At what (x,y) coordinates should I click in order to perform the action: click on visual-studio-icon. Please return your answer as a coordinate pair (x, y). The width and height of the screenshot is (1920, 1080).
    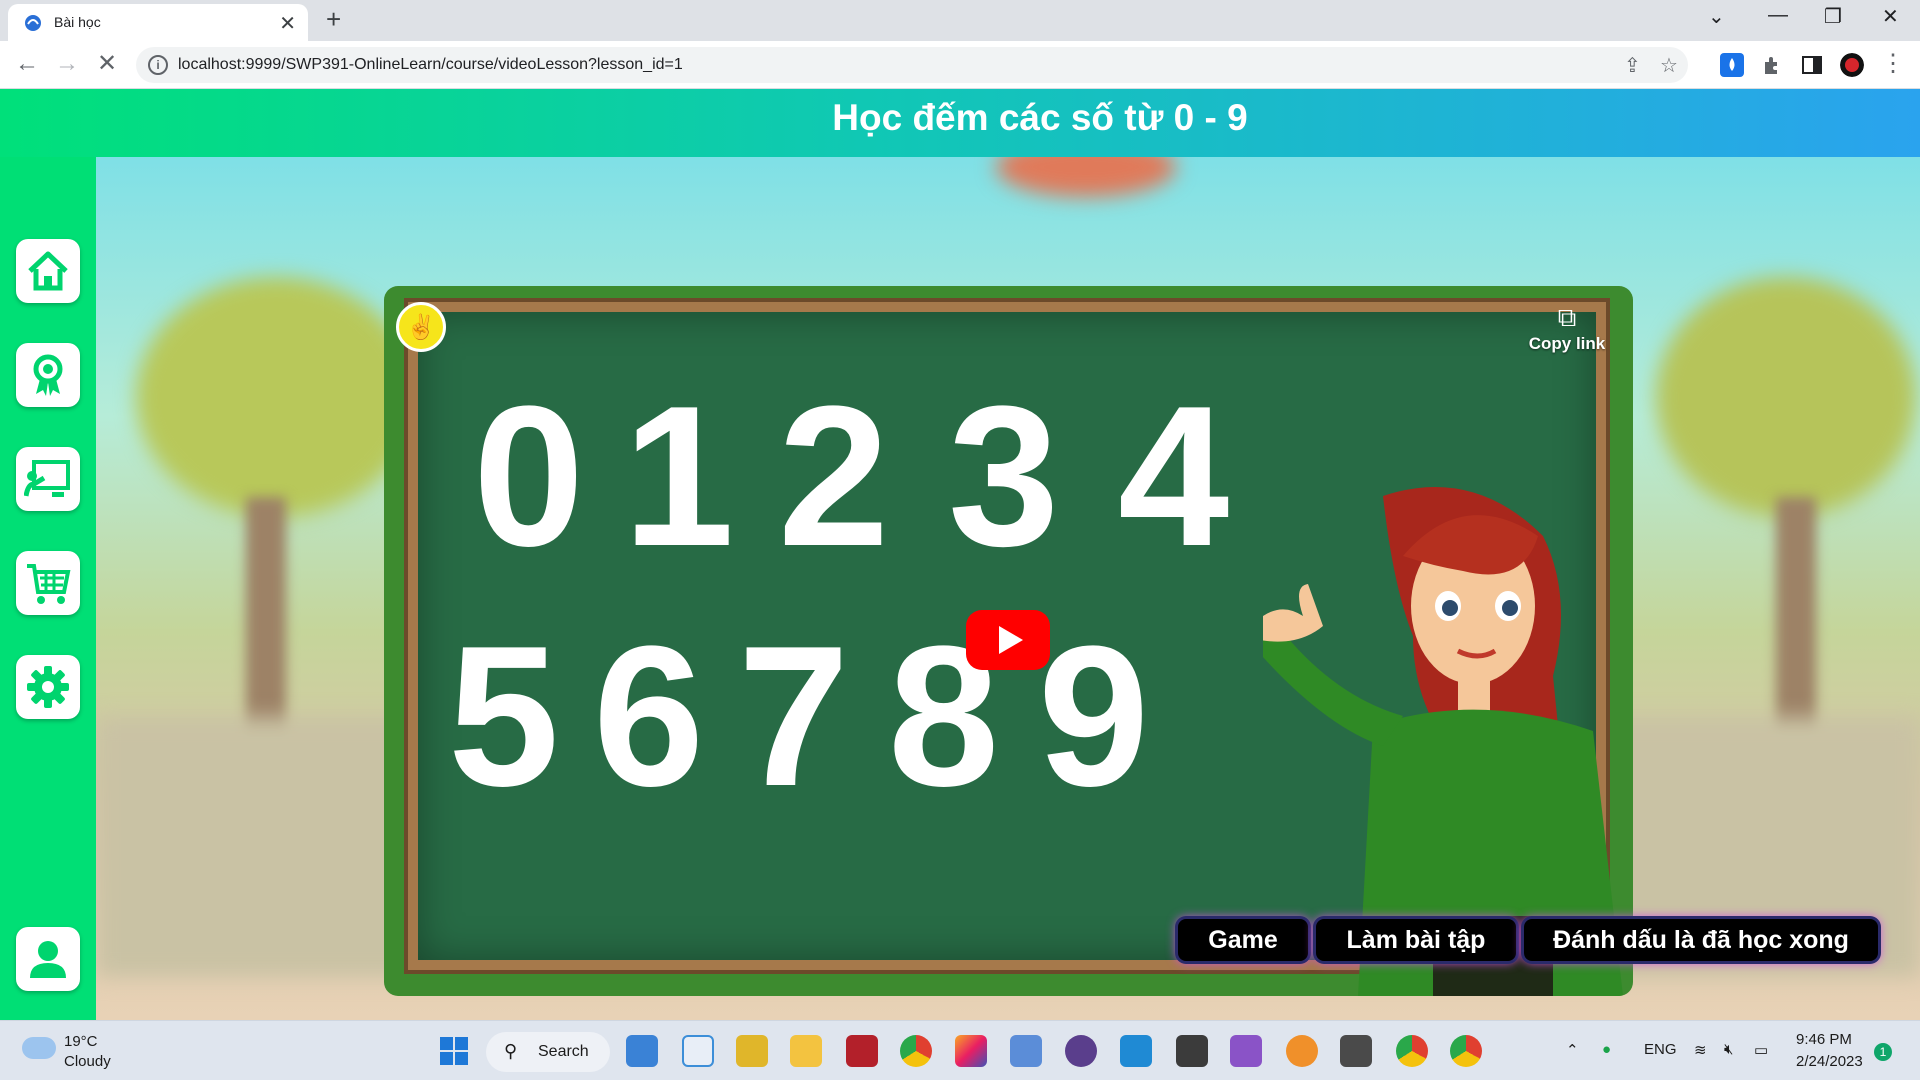
    Looking at the image, I should click on (1246, 1051).